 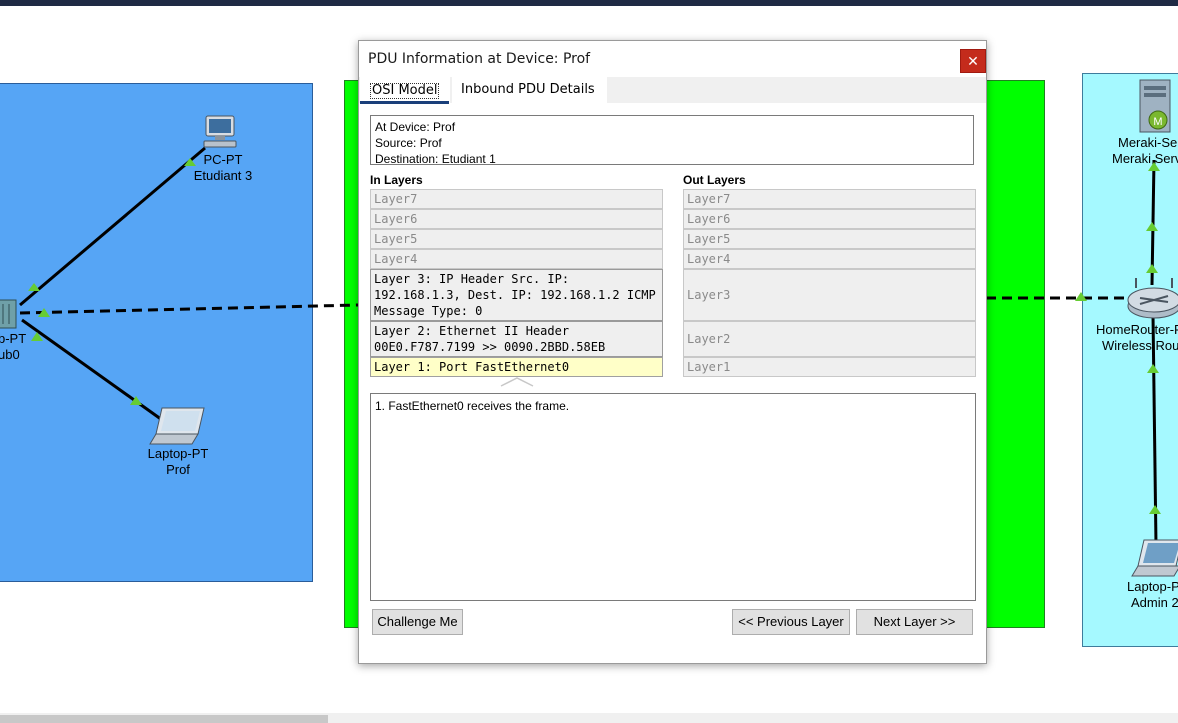 What do you see at coordinates (829, 339) in the screenshot?
I see `out-layer-2: Layer2` at bounding box center [829, 339].